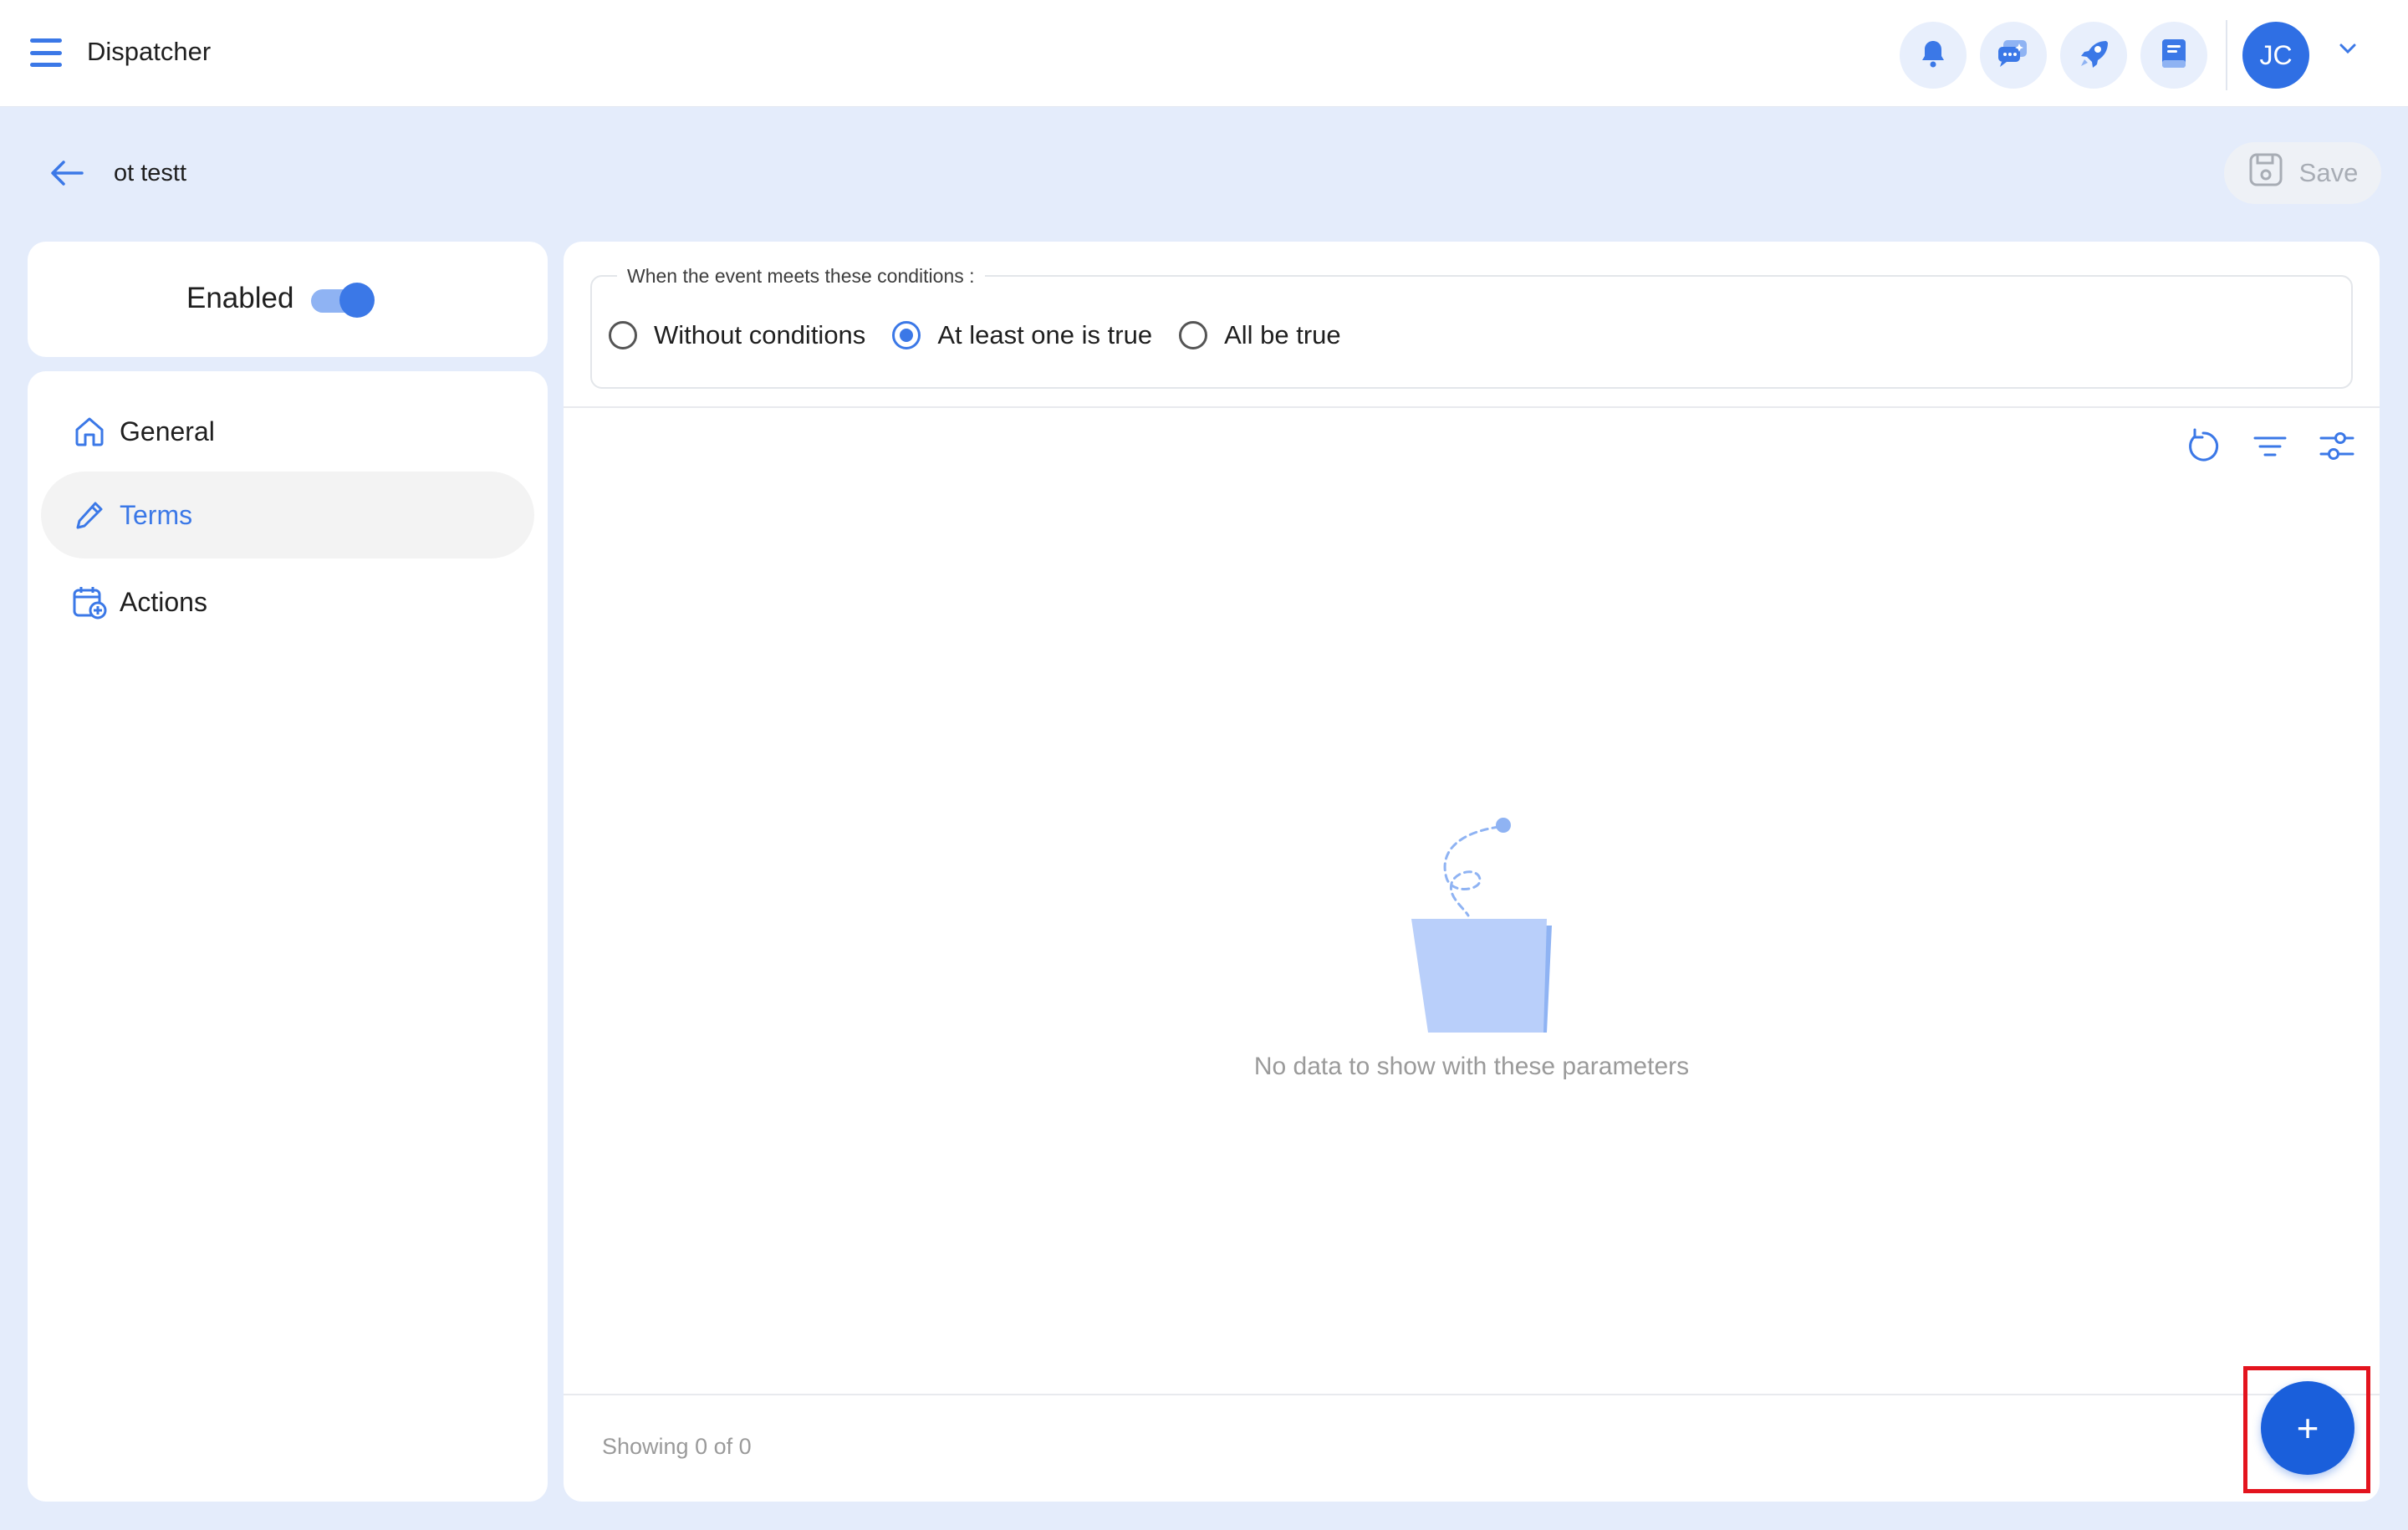 This screenshot has width=2408, height=1530. Describe the element at coordinates (2348, 50) in the screenshot. I see `chevron-down-icon` at that location.